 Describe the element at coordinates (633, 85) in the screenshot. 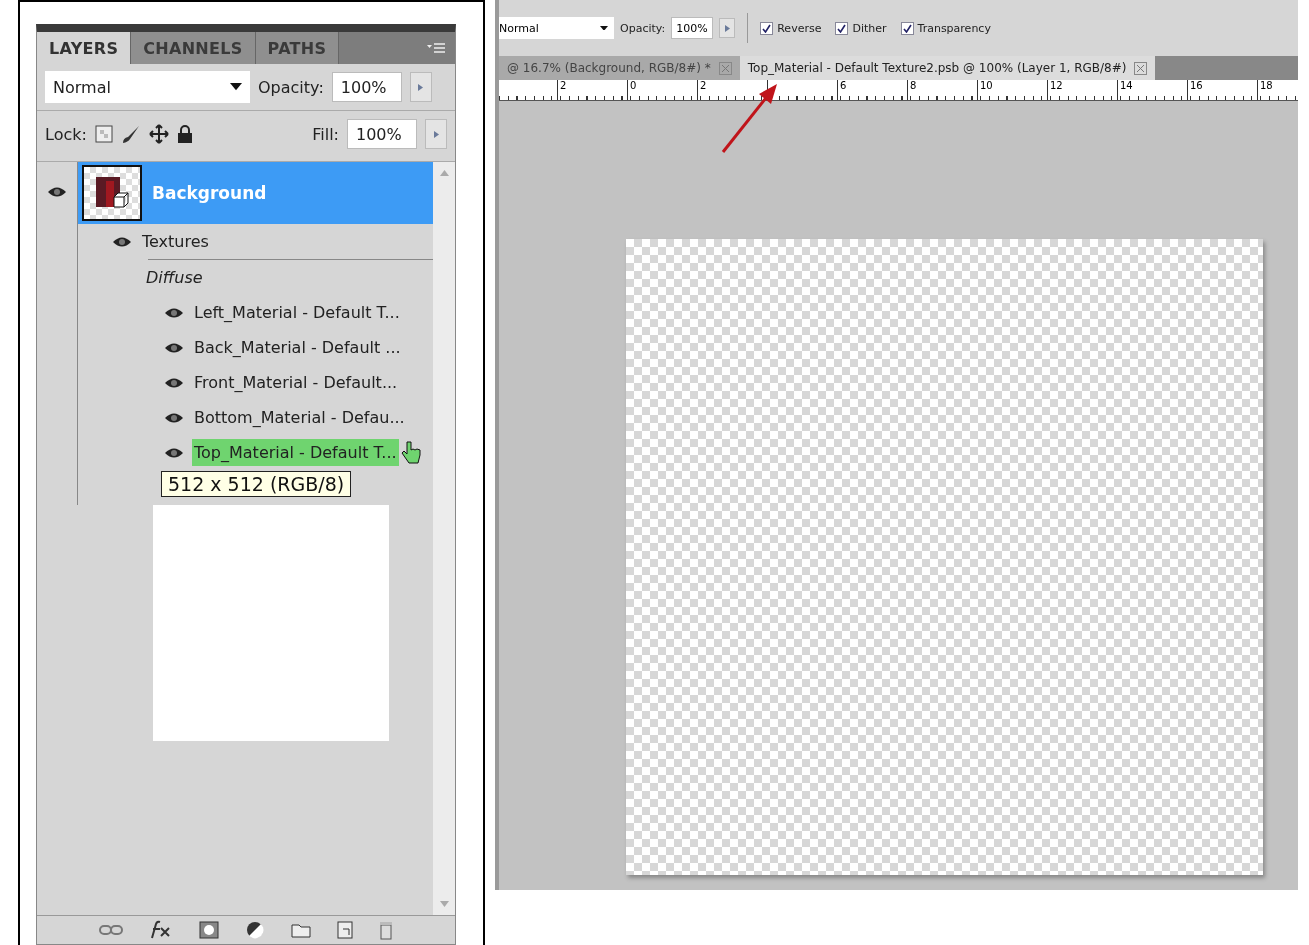

I see `ruler-label: 0` at that location.